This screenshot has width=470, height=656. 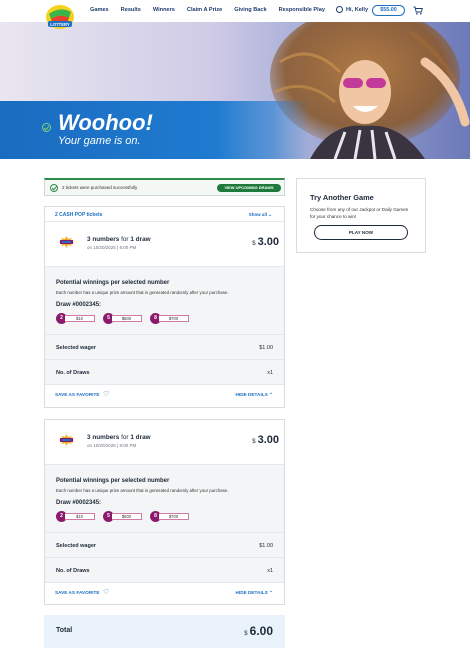 I want to click on tickets-header: 2 CASH POP tickets Show all ⌄, so click(x=164, y=214).